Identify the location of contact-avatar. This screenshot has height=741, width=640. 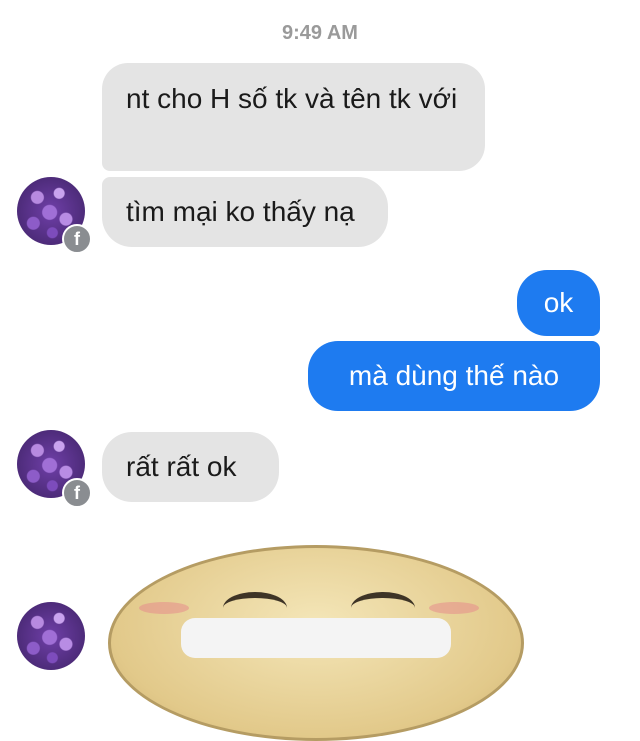
(51, 636).